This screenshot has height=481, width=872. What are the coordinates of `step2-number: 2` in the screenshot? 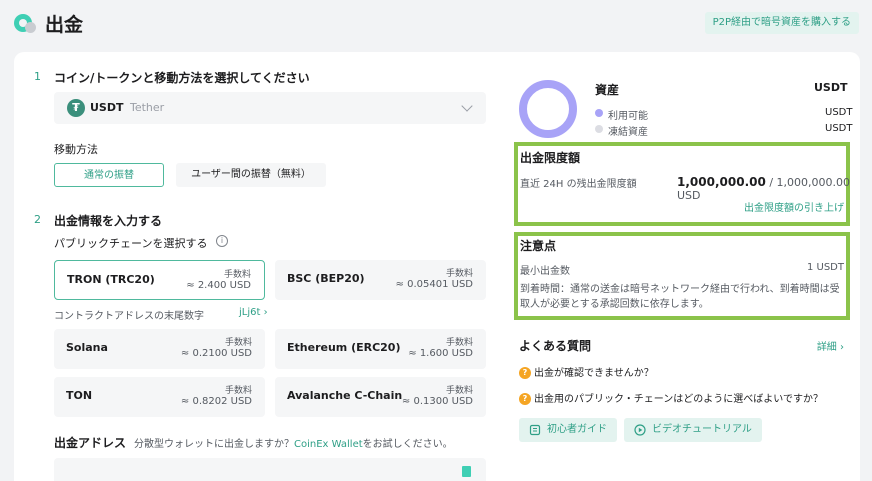 It's located at (37, 219).